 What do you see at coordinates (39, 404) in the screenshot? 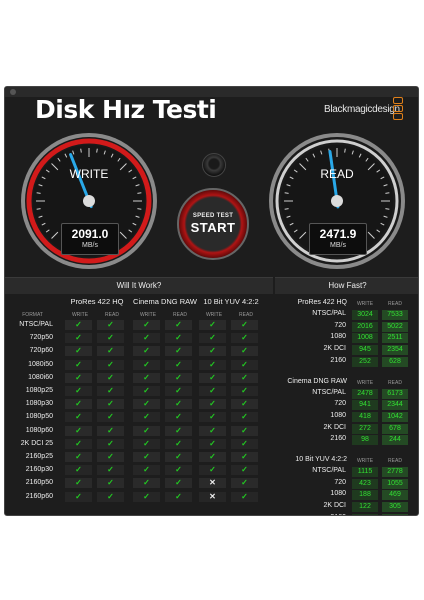
I see `format-row-label: 1080p30` at bounding box center [39, 404].